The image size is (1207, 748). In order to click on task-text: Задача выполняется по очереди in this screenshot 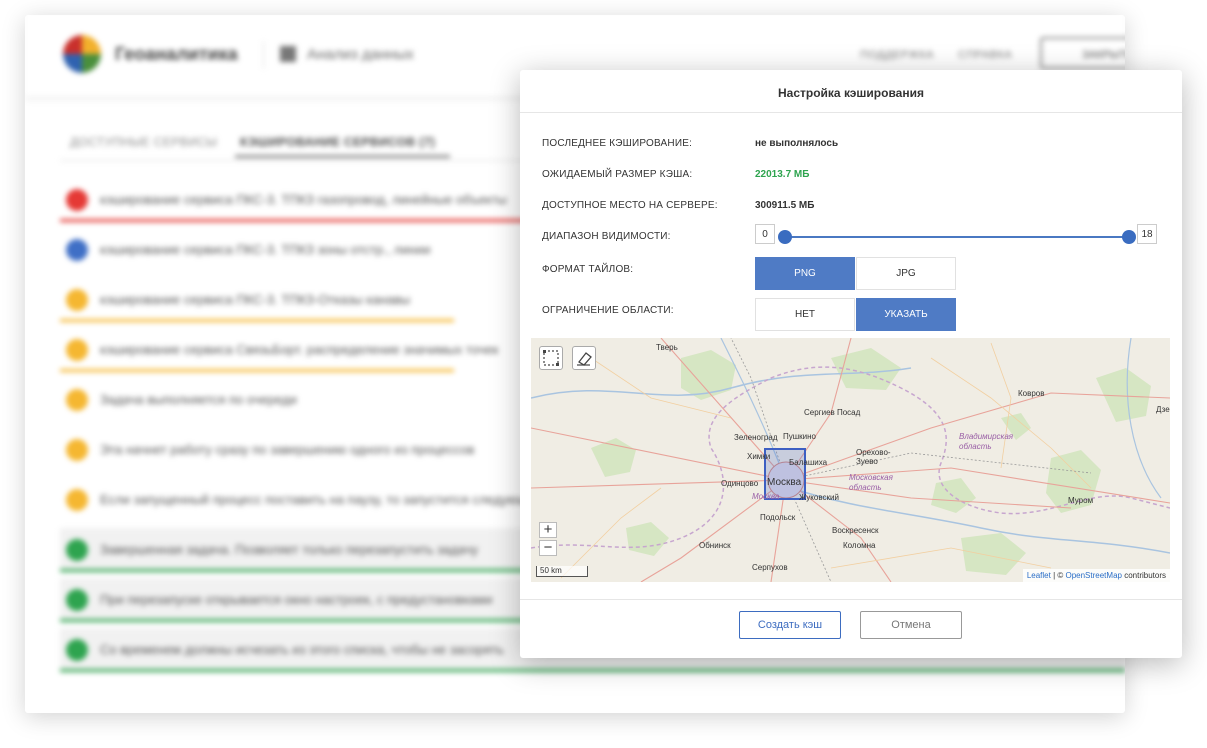, I will do `click(198, 399)`.